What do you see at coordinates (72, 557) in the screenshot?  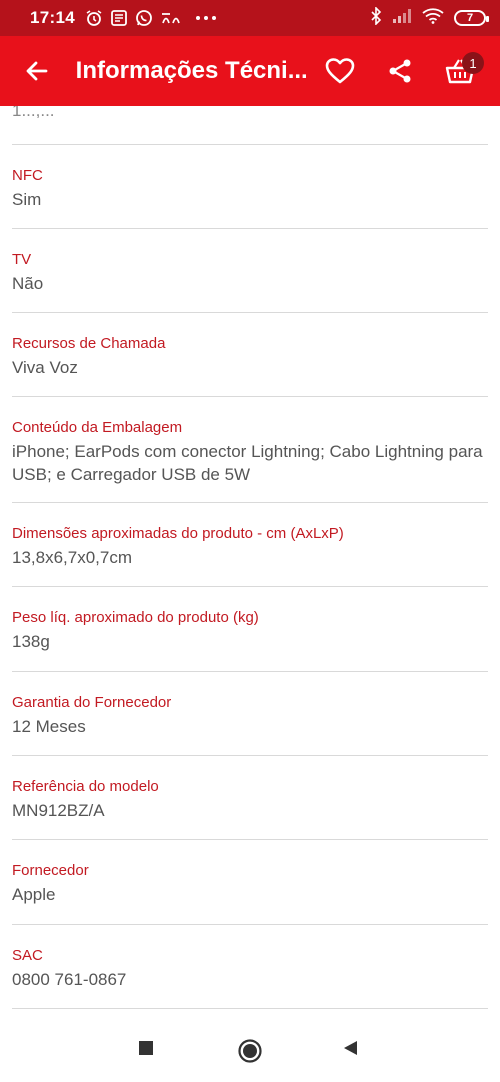 I see `spec-value: 13,8x6,7x0,7cm` at bounding box center [72, 557].